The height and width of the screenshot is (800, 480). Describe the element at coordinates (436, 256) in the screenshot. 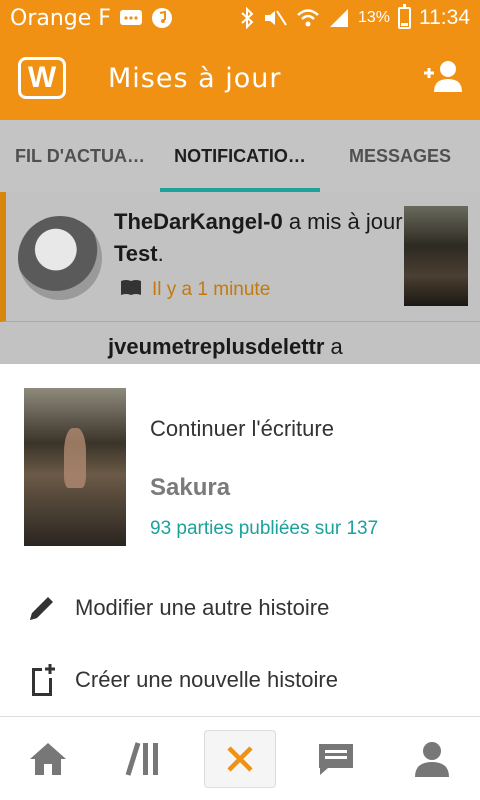

I see `story-thumbnail` at that location.